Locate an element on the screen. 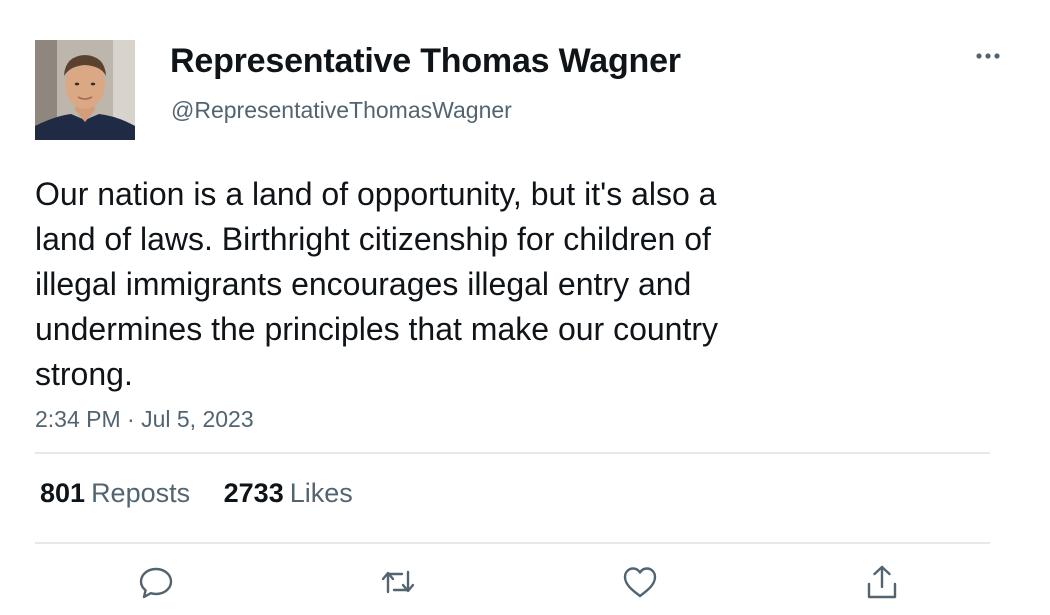 Image resolution: width=1050 pixels, height=615 pixels. author-handle: @RepresentativeThomasWagner is located at coordinates (341, 110).